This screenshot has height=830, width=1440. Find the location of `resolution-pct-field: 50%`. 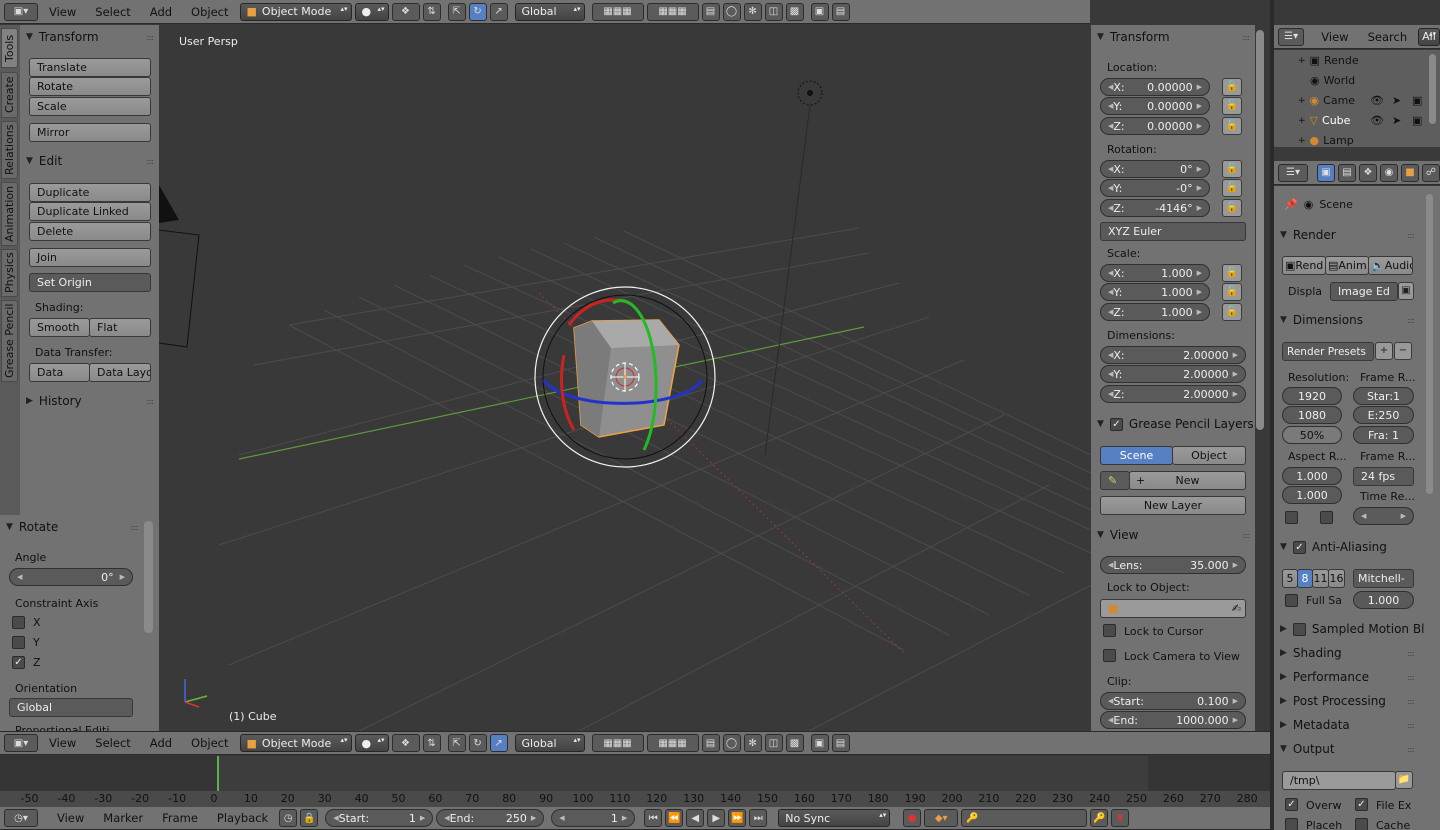

resolution-pct-field: 50% is located at coordinates (1312, 435).